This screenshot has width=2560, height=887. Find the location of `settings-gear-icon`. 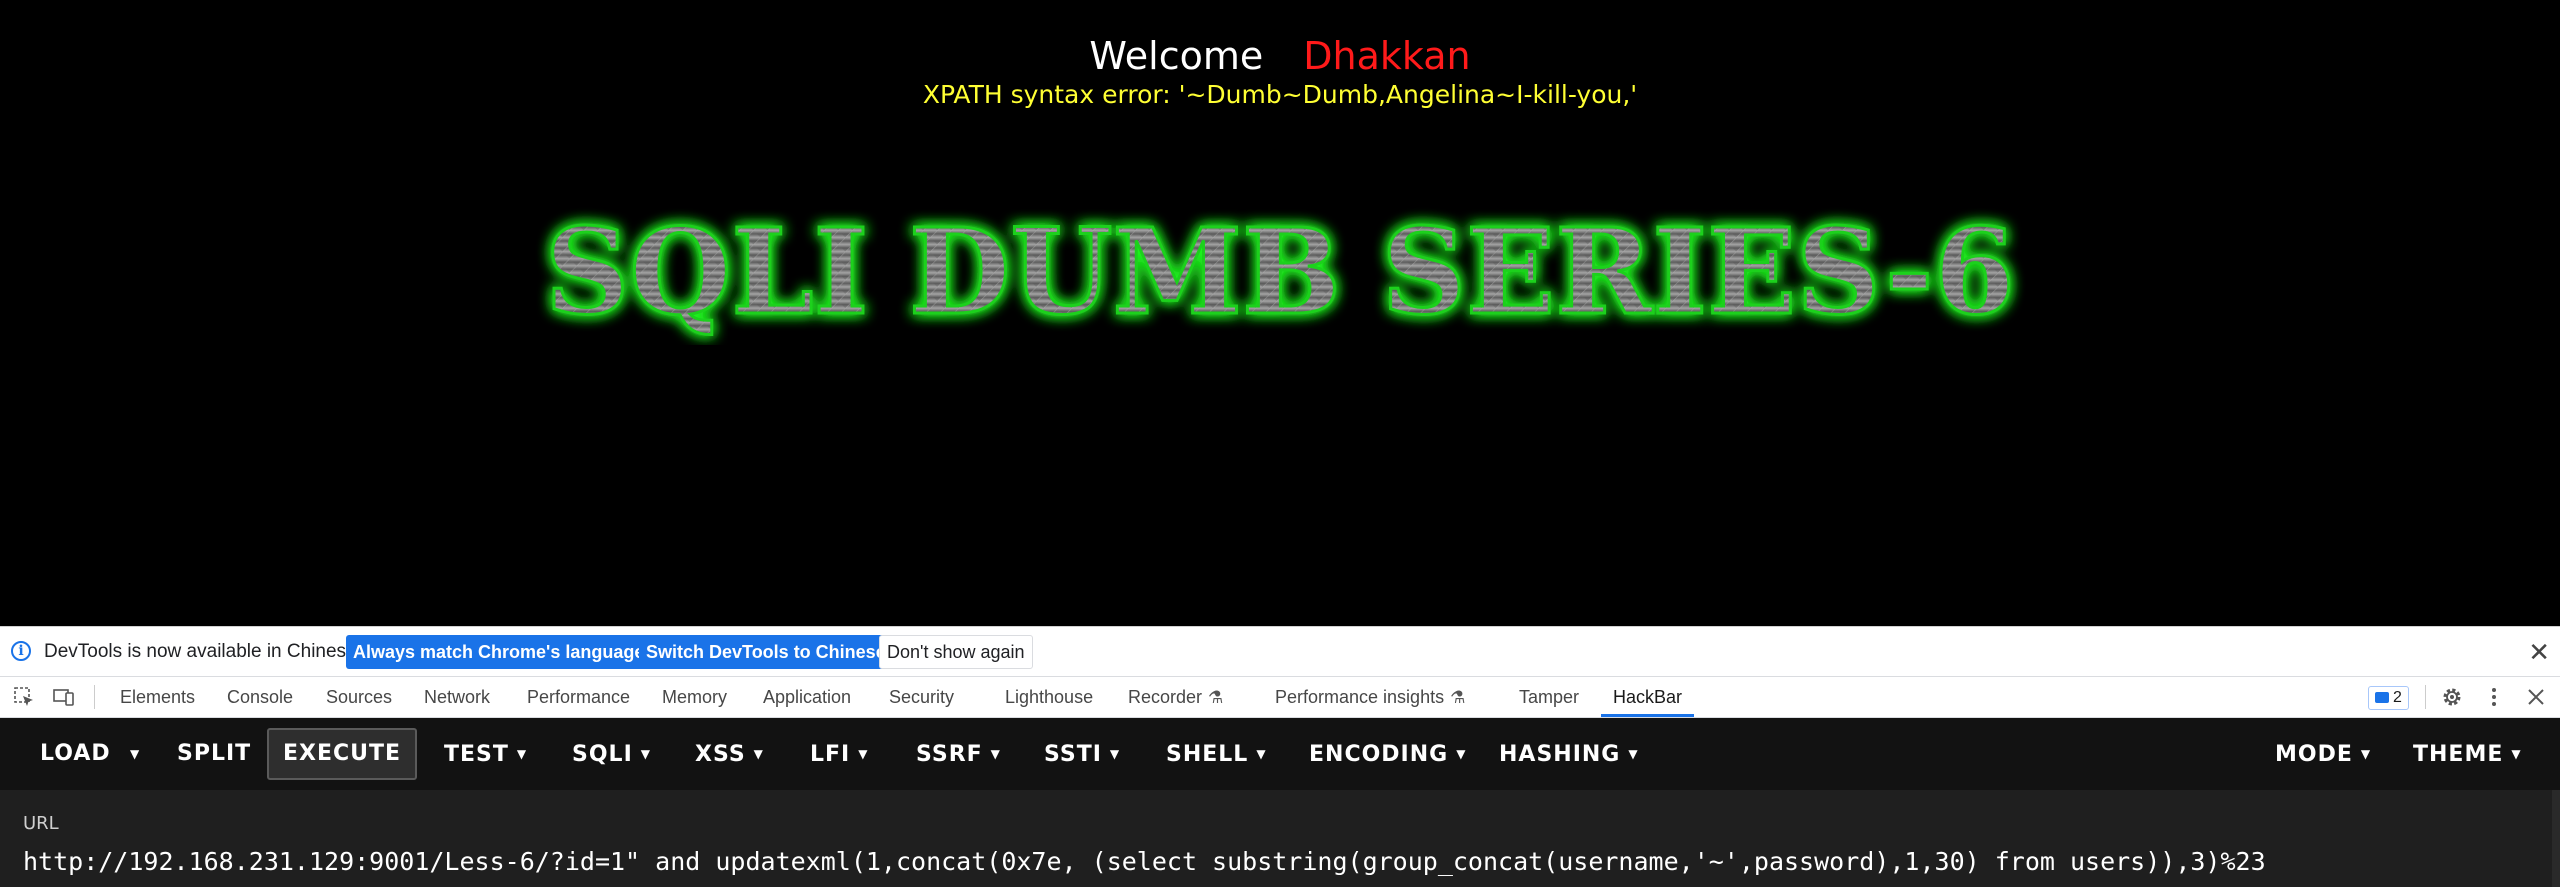

settings-gear-icon is located at coordinates (2452, 697).